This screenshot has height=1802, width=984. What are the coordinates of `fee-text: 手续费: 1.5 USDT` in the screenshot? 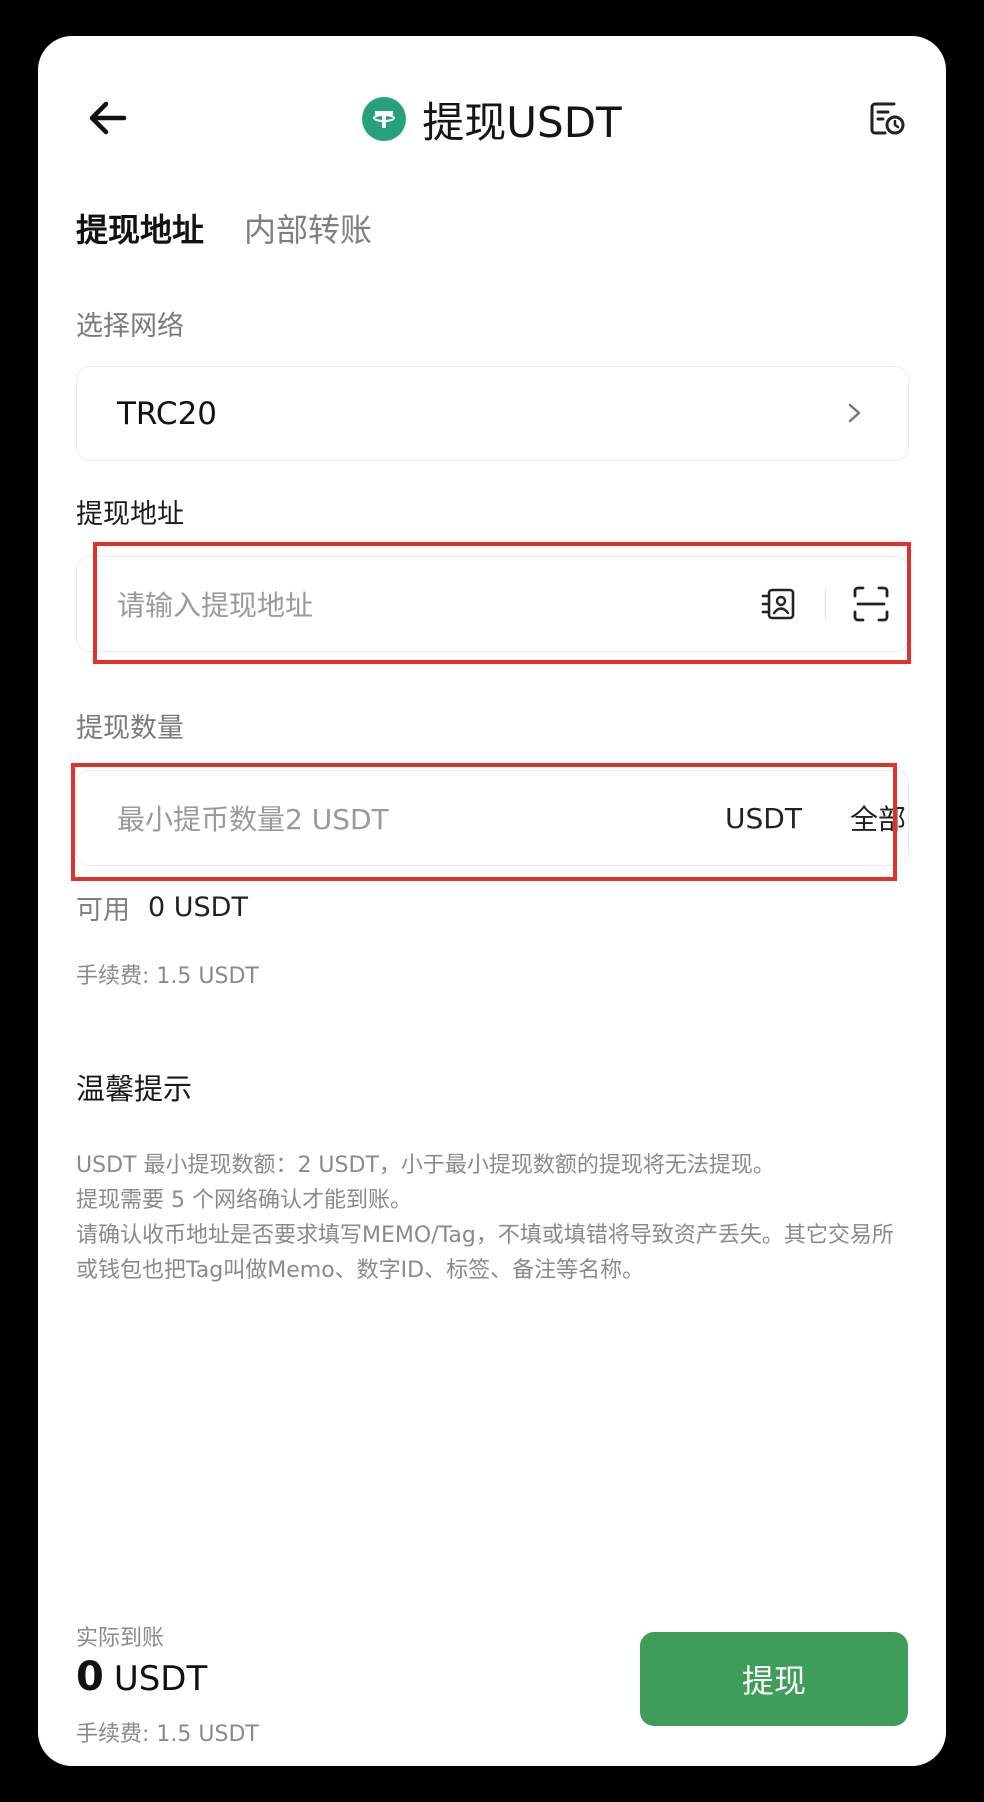 It's located at (167, 976).